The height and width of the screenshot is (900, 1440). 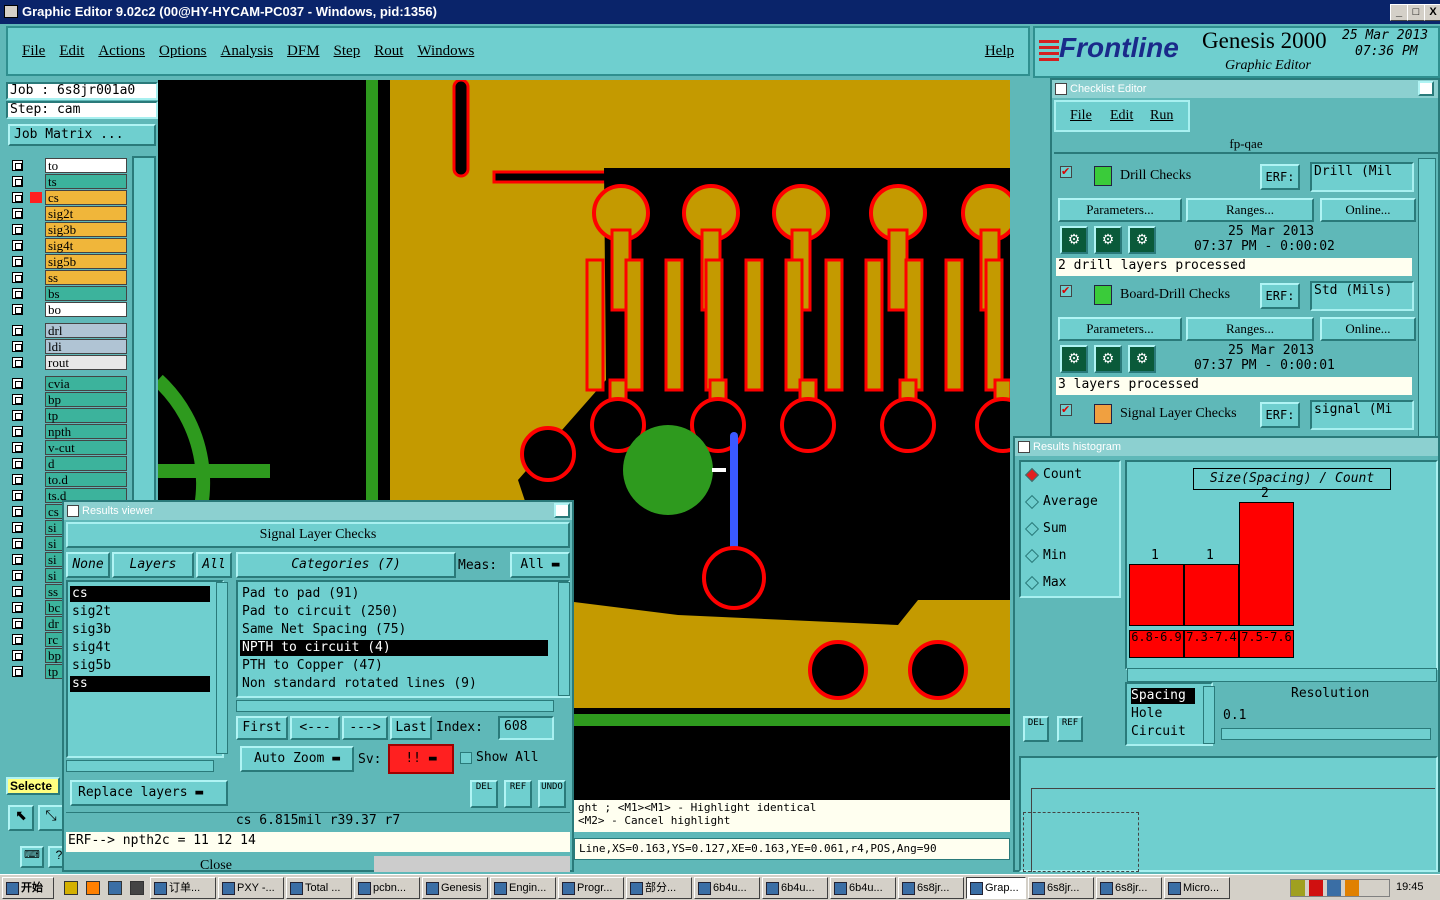 What do you see at coordinates (1108, 240) in the screenshot?
I see `run-batch-icon: ⚙` at bounding box center [1108, 240].